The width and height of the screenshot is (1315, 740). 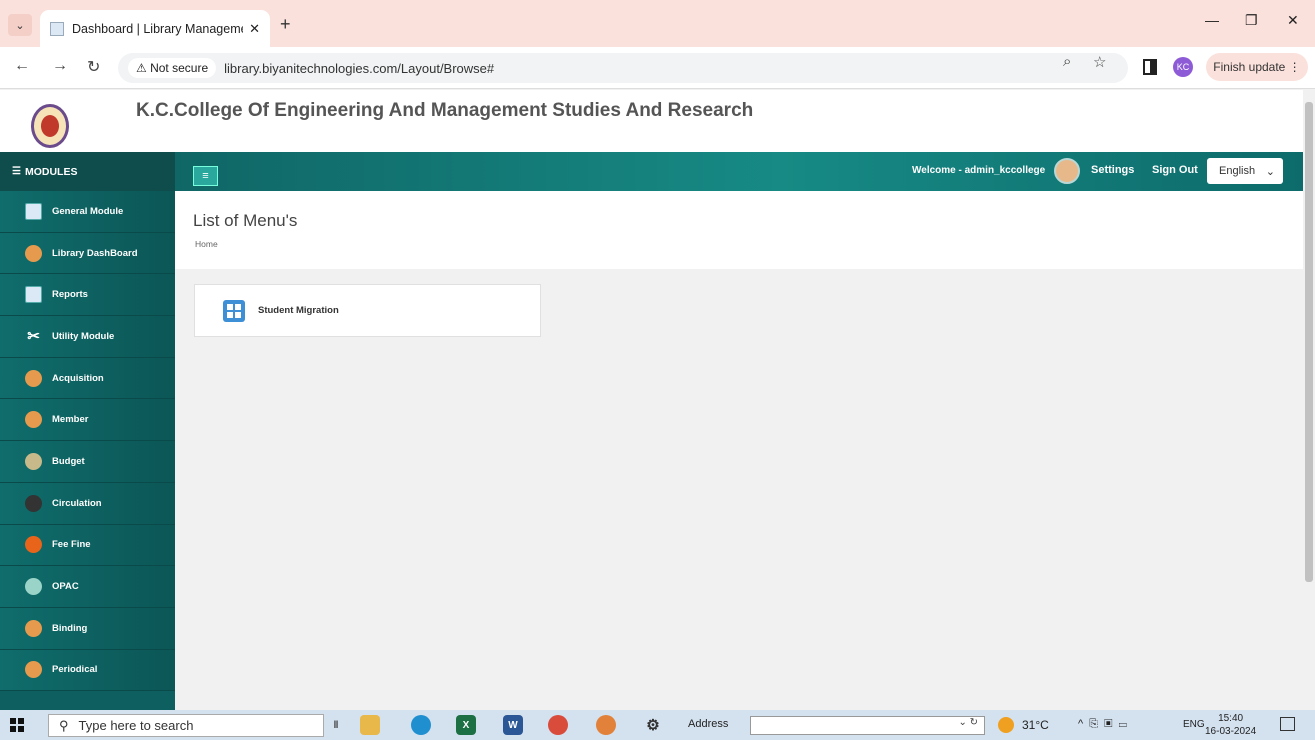 What do you see at coordinates (83, 336) in the screenshot?
I see `sidebar-item-label: Utility Module` at bounding box center [83, 336].